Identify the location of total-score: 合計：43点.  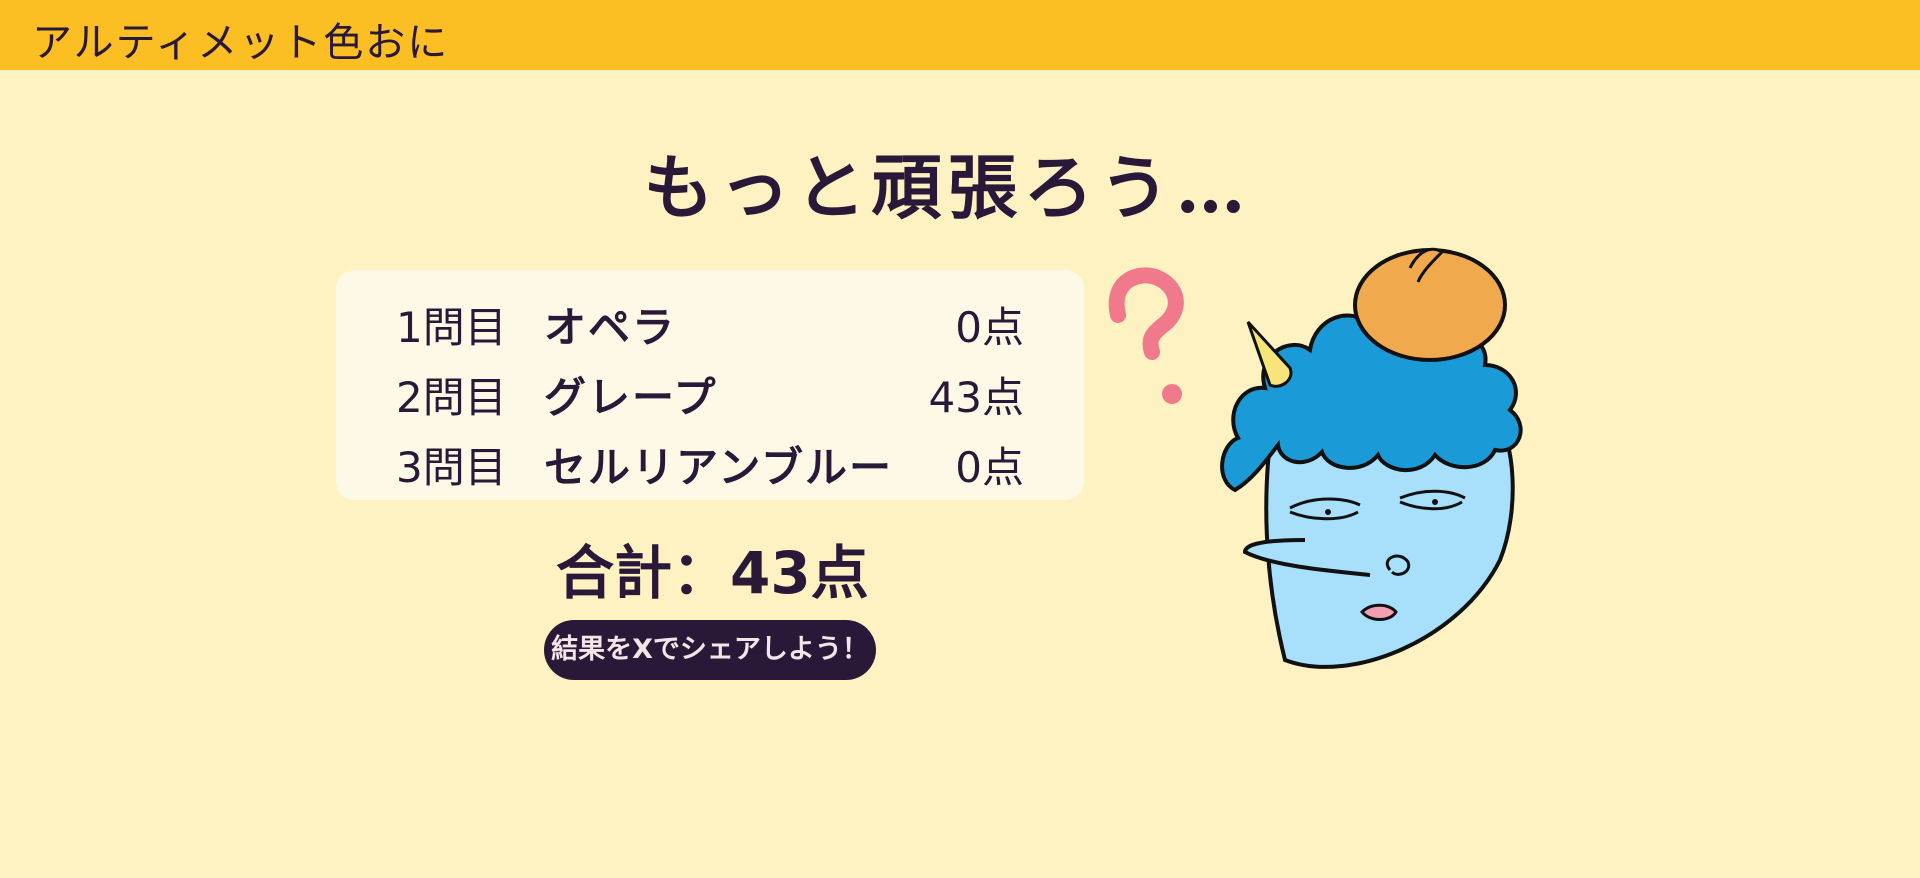
(712, 573).